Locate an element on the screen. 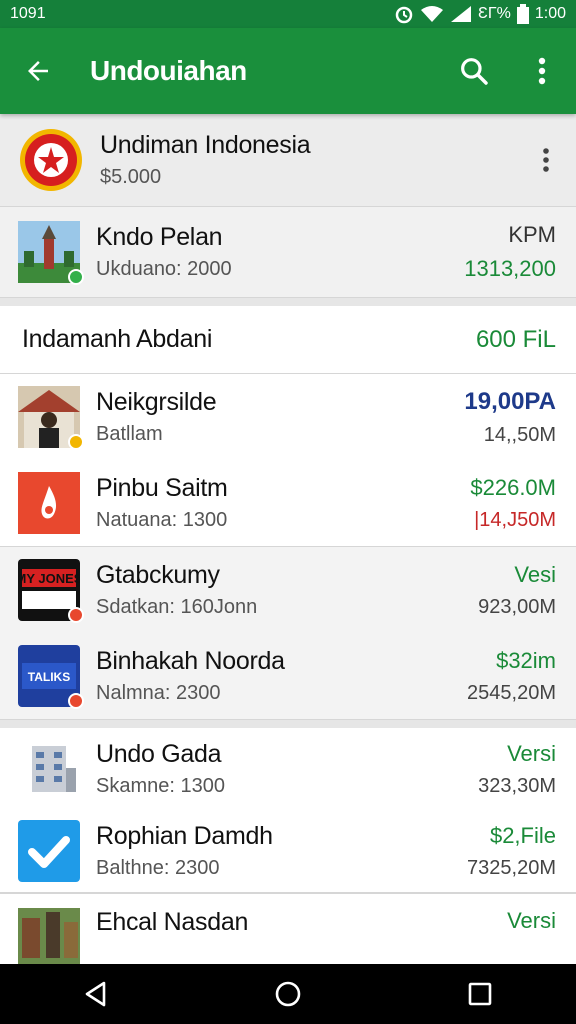 This screenshot has width=576, height=1024. featured-price: $5.000 is located at coordinates (131, 177).